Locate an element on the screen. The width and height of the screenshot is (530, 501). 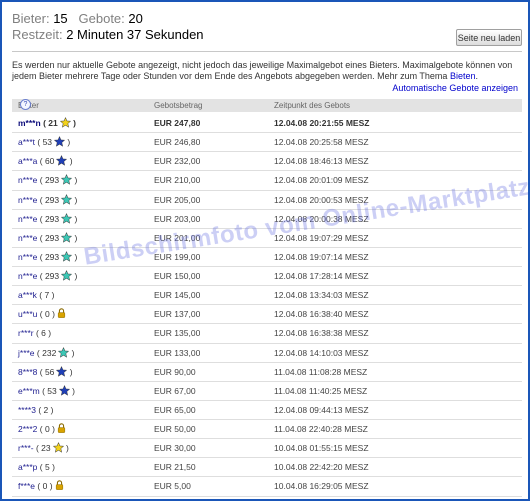
feedback-score-link: ( 7 is located at coordinates (44, 295).